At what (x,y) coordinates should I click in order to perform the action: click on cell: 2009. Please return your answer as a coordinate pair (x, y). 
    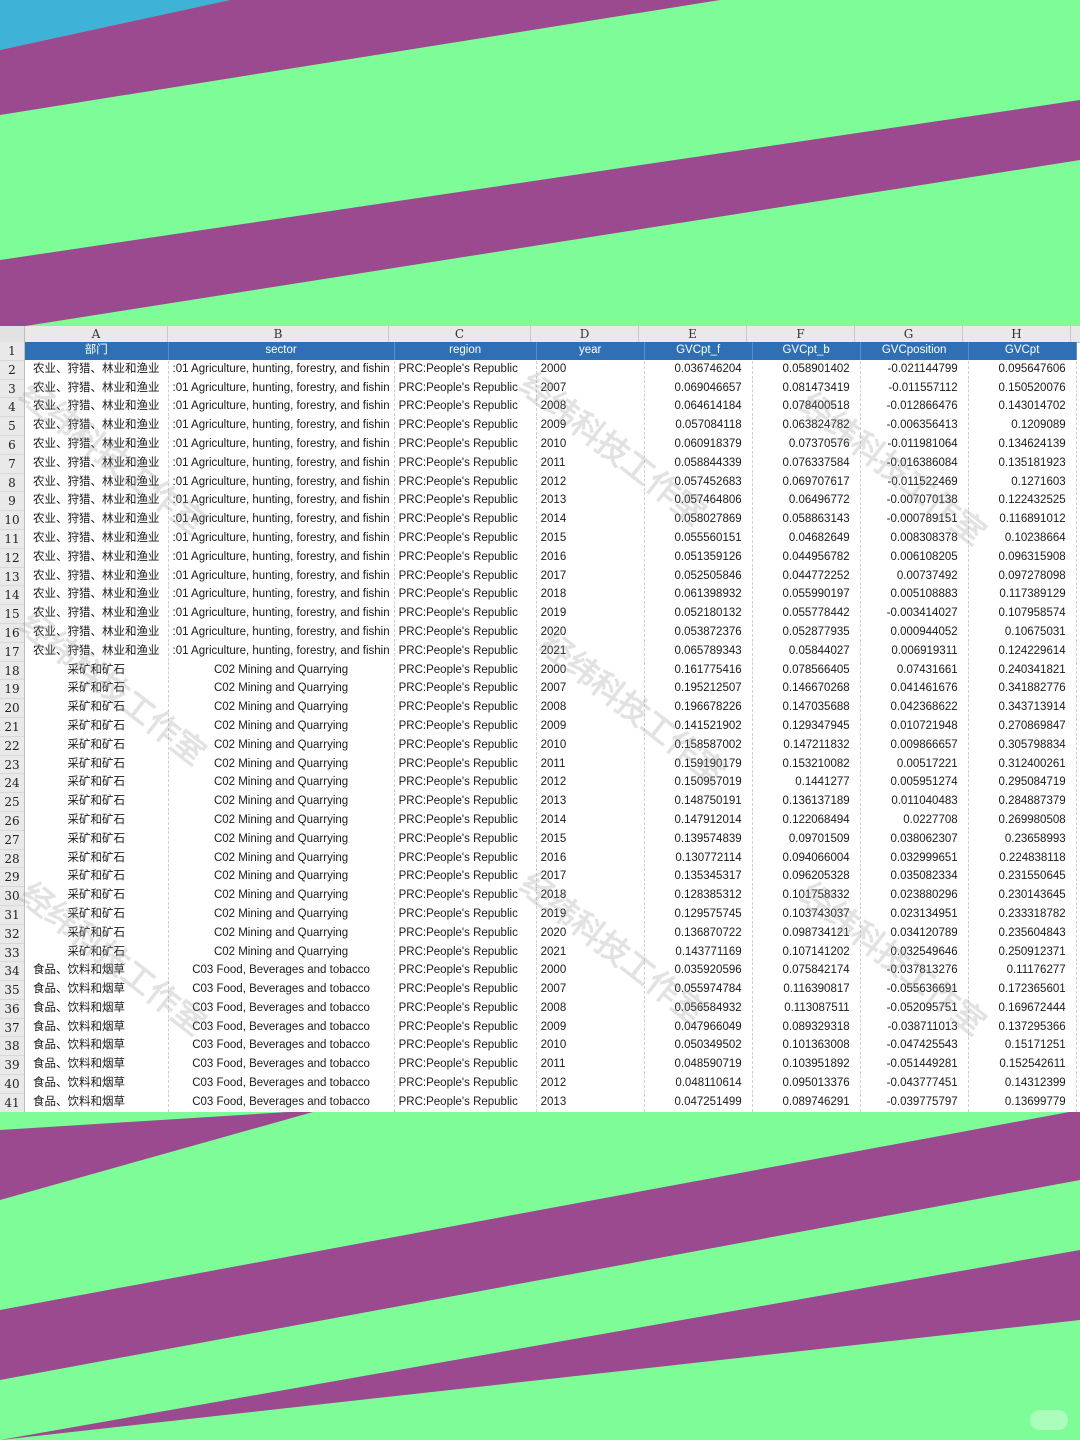
    Looking at the image, I should click on (590, 426).